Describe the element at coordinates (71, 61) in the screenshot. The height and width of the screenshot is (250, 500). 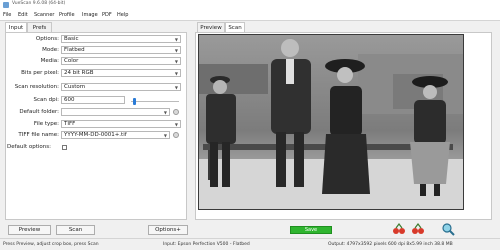
I see `media-value: Color` at that location.